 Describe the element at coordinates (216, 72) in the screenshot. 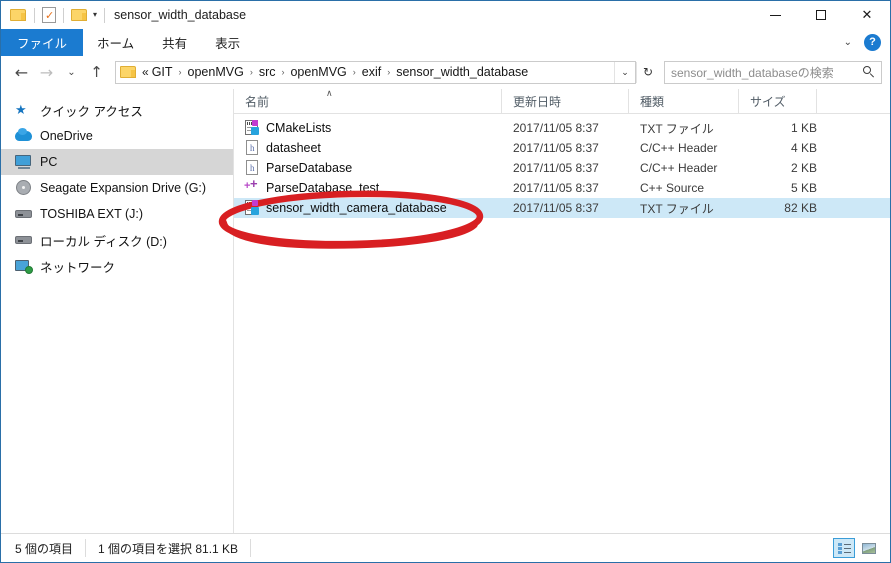

I see `breadcrumb-item-openmvg: openMVG` at that location.